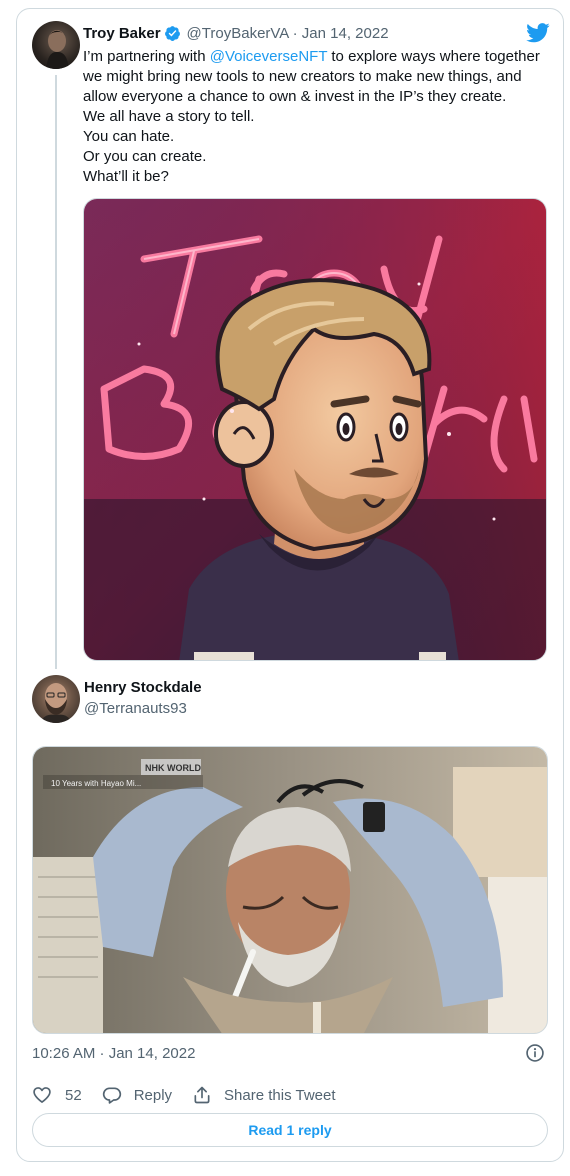  I want to click on twitter-bird-icon, so click(538, 33).